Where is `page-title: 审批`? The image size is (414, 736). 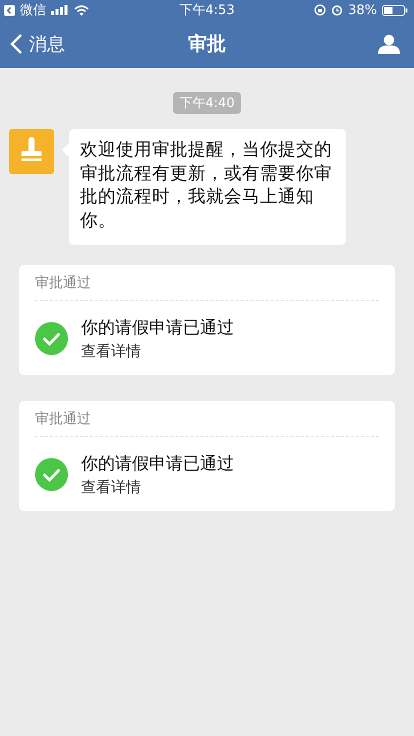
page-title: 审批 is located at coordinates (207, 44).